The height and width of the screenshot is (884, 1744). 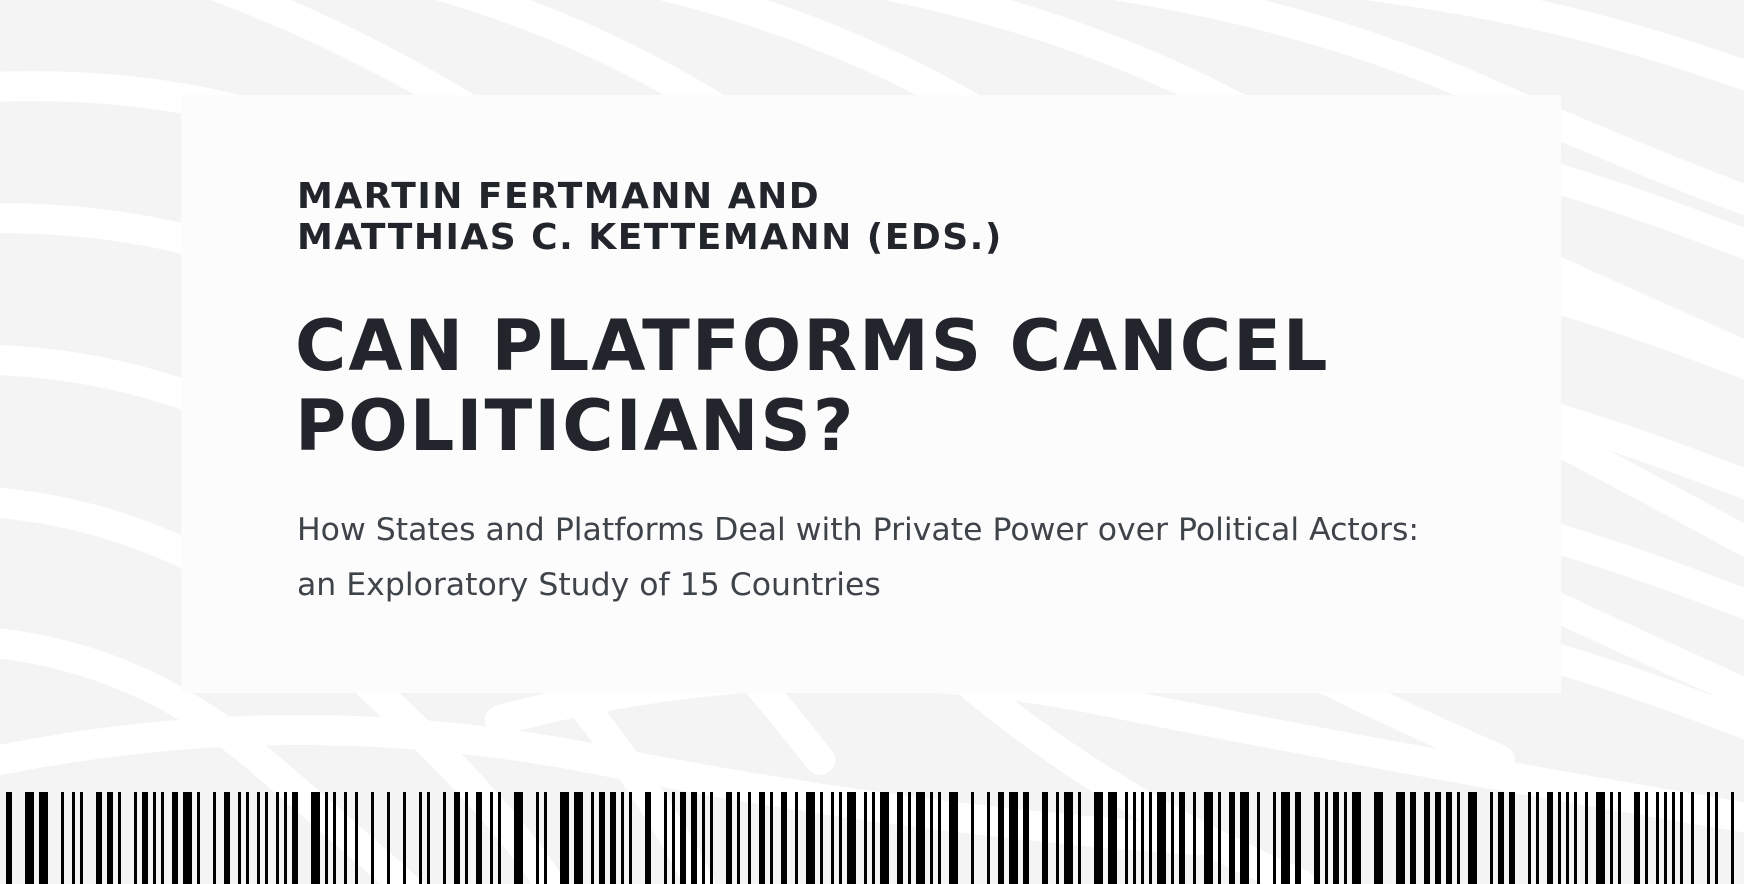 I want to click on barcode-strip-icon, so click(x=870, y=838).